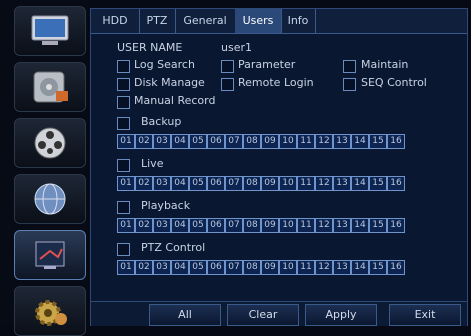  What do you see at coordinates (162, 267) in the screenshot?
I see `ptz-channel-03: 03` at bounding box center [162, 267].